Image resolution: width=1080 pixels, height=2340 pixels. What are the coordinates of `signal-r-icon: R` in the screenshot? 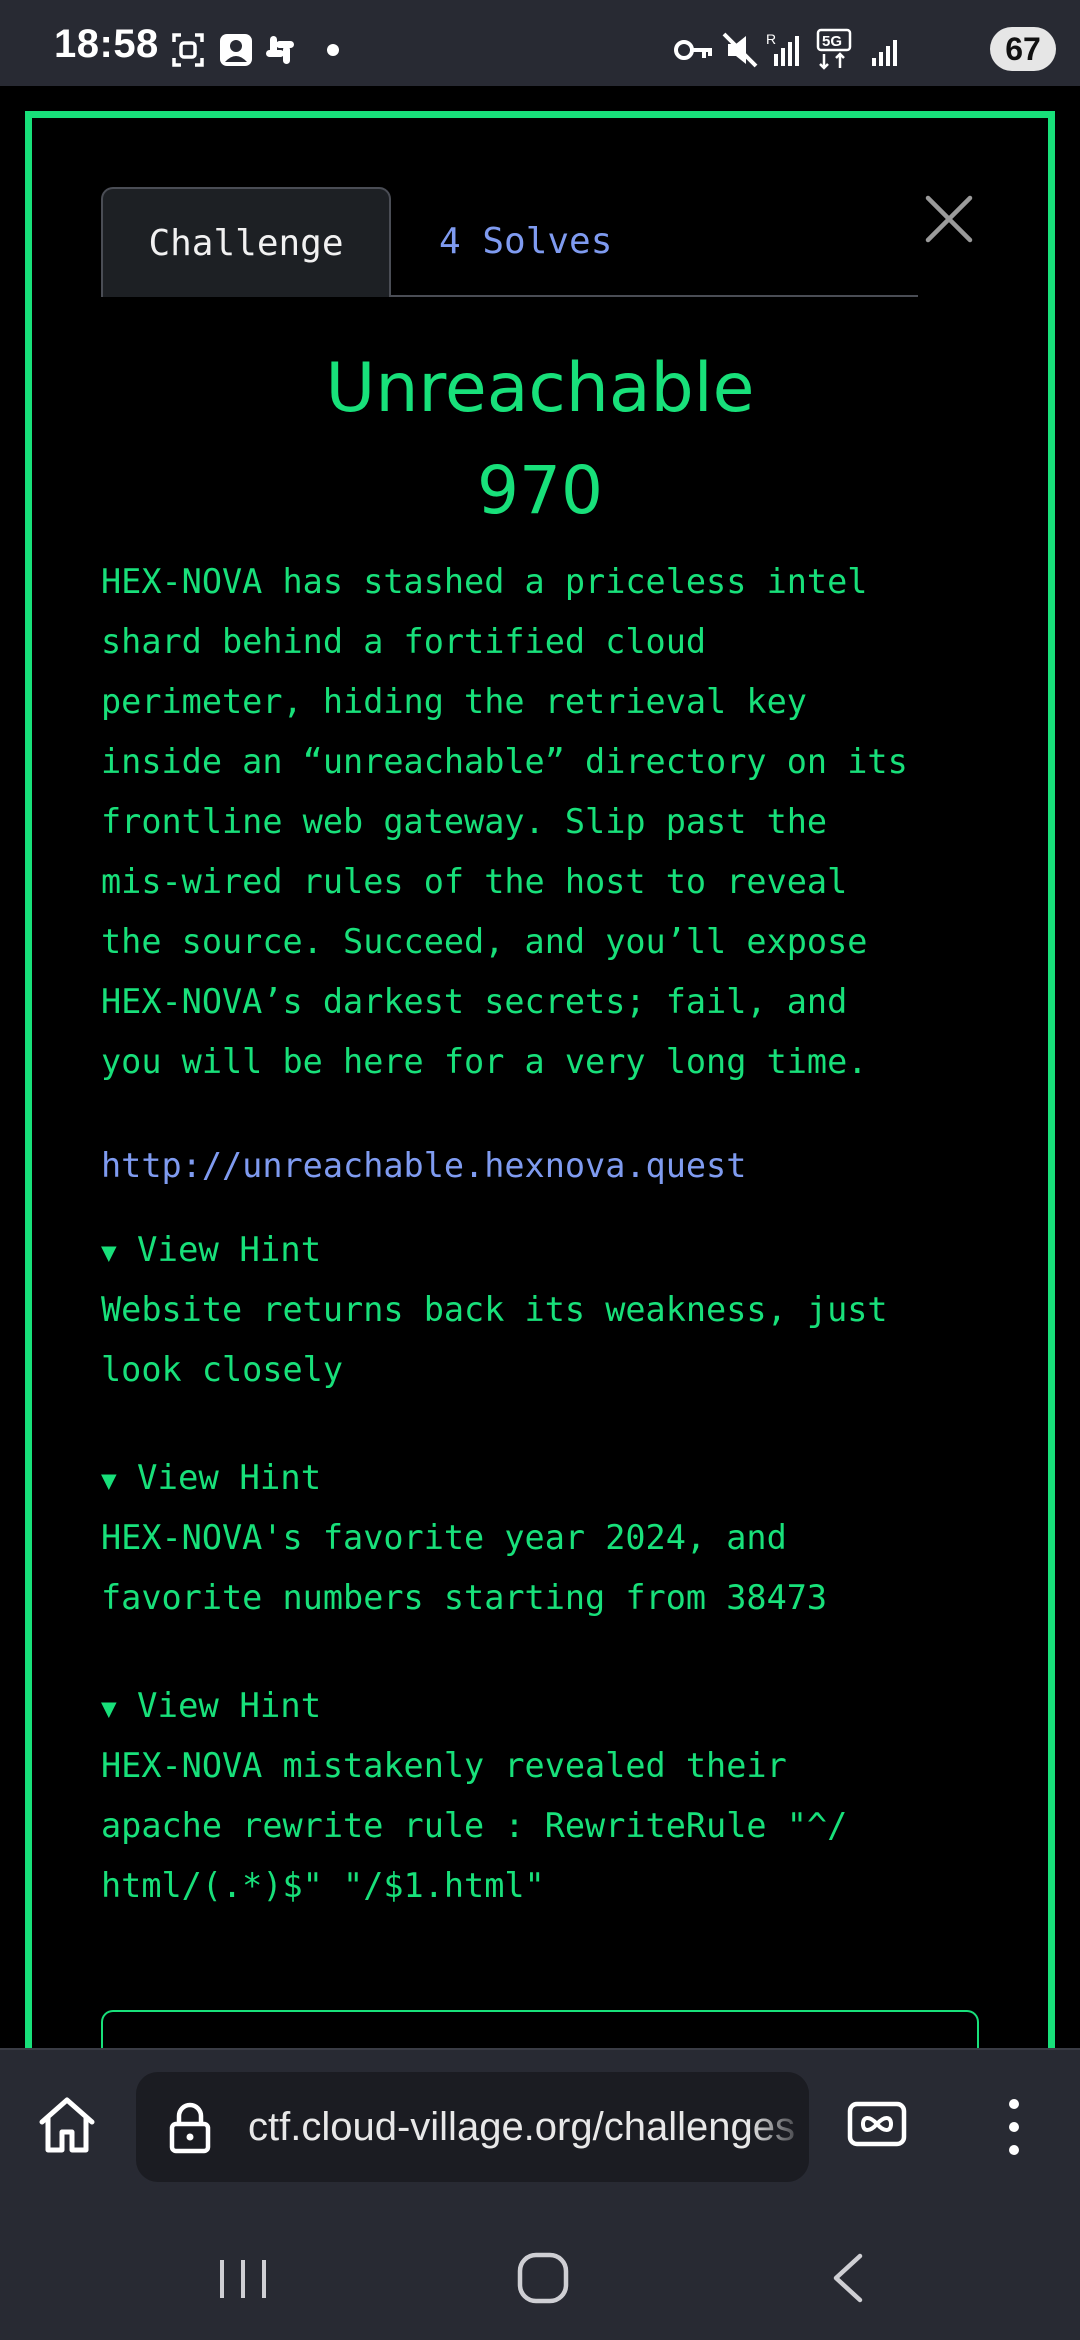 It's located at (782, 48).